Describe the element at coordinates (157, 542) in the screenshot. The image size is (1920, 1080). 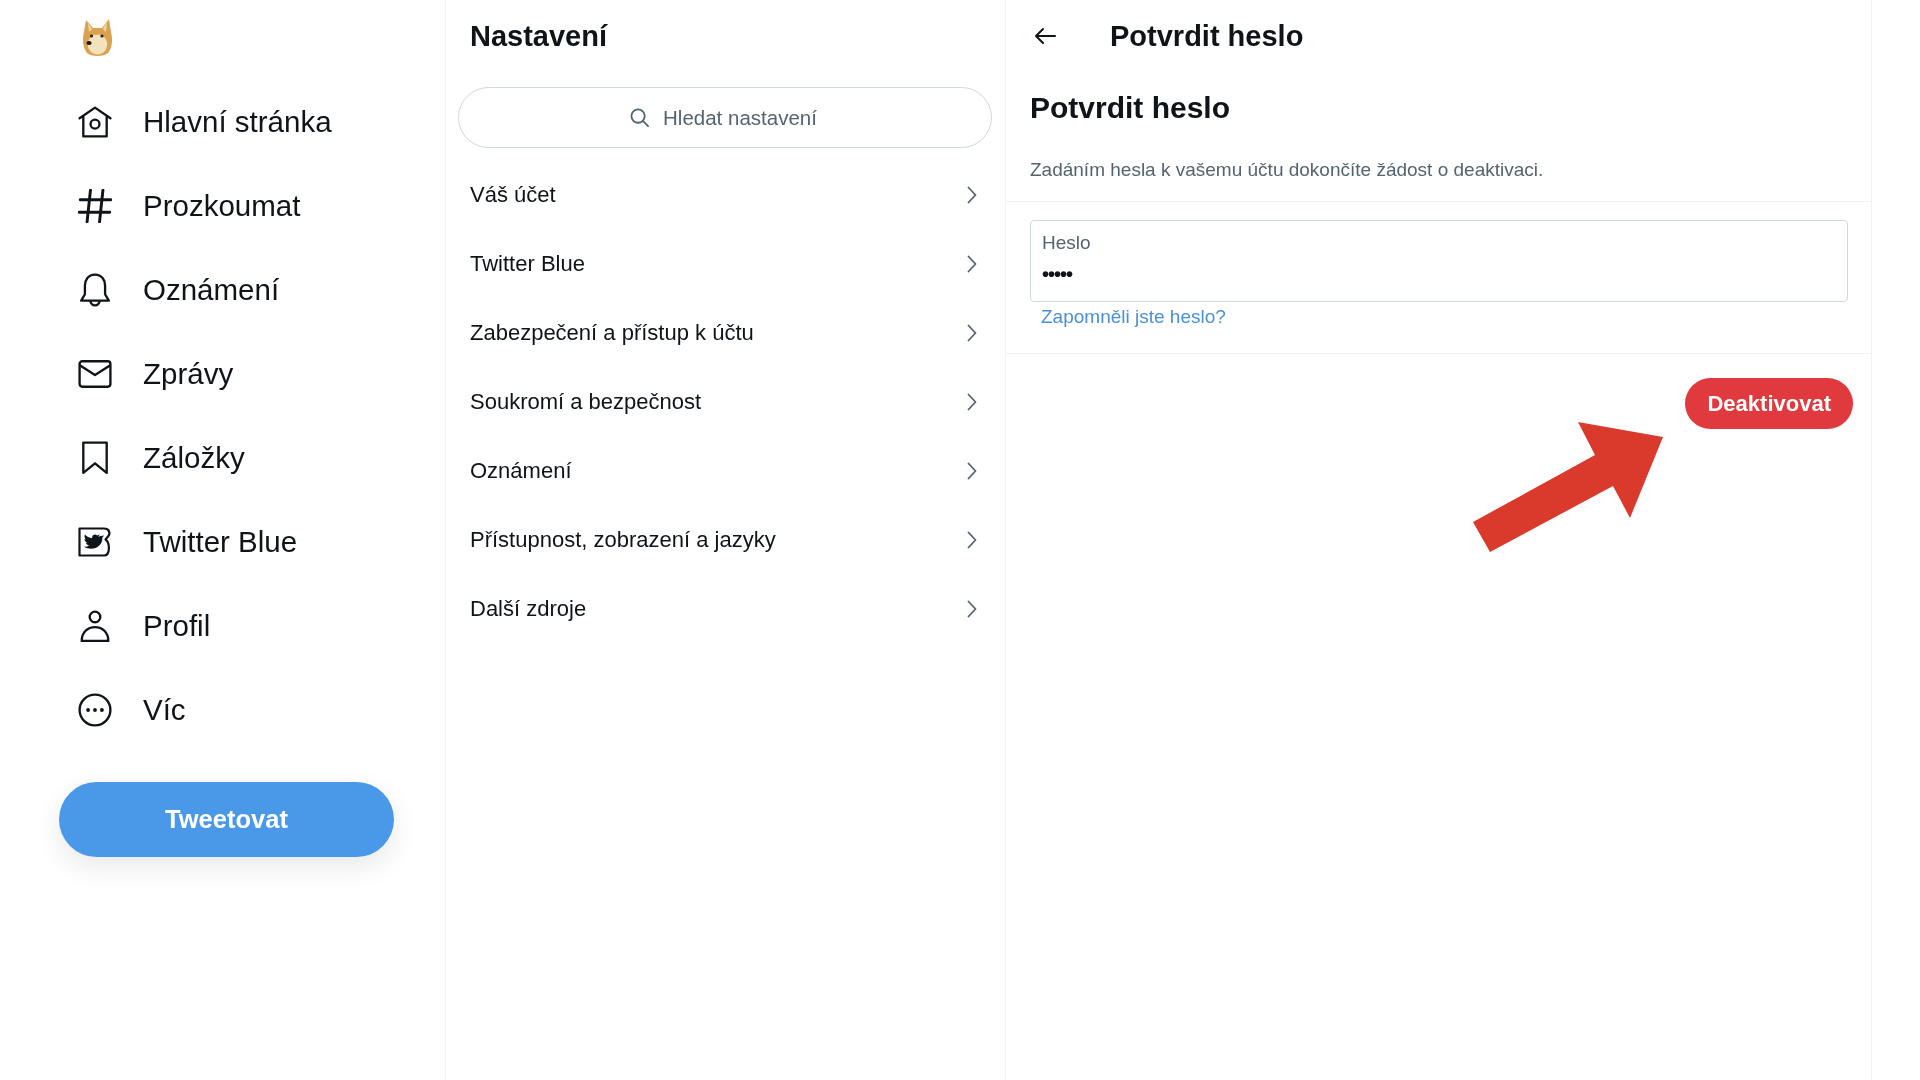
I see `nav-item: Twitter Blue` at that location.